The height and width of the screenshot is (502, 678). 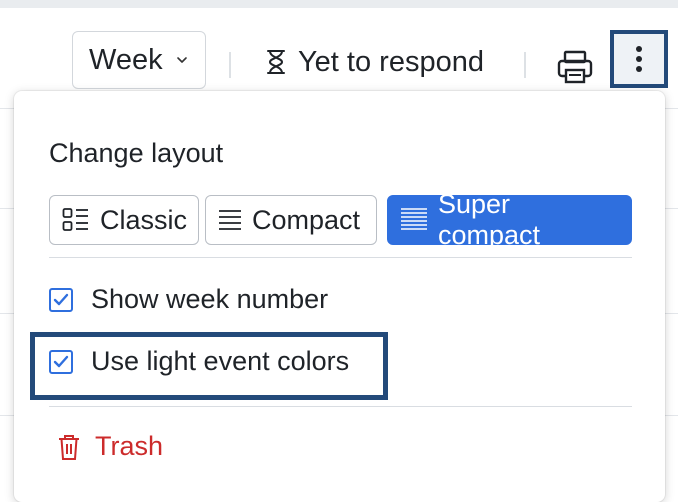 What do you see at coordinates (126, 59) in the screenshot?
I see `view-select-label: Week` at bounding box center [126, 59].